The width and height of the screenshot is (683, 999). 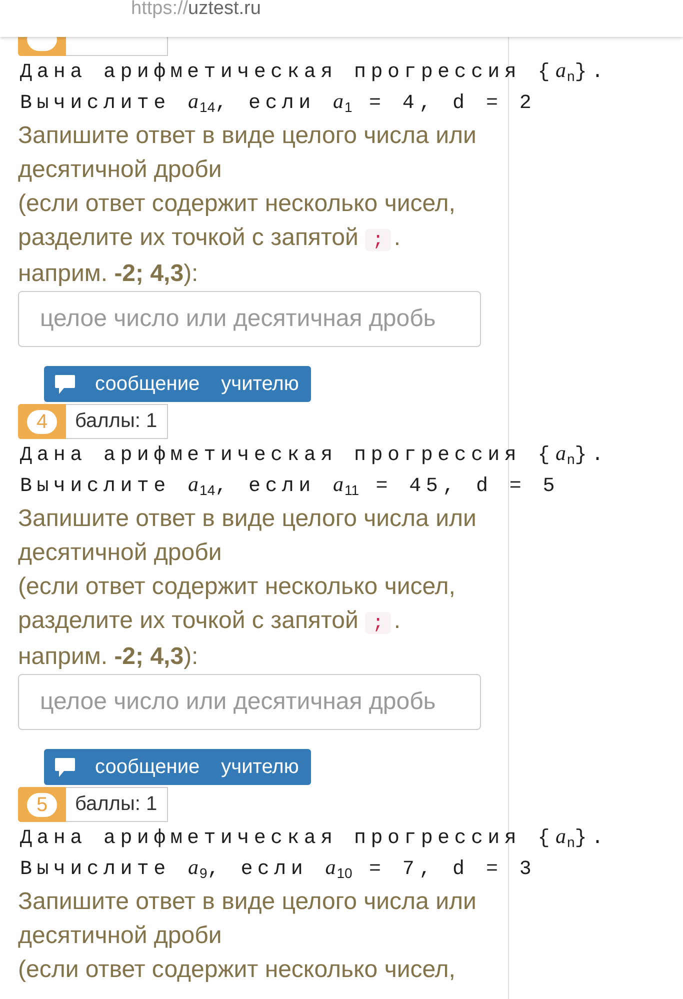 What do you see at coordinates (196, 9) in the screenshot?
I see `url-text: https://uztest.ru` at bounding box center [196, 9].